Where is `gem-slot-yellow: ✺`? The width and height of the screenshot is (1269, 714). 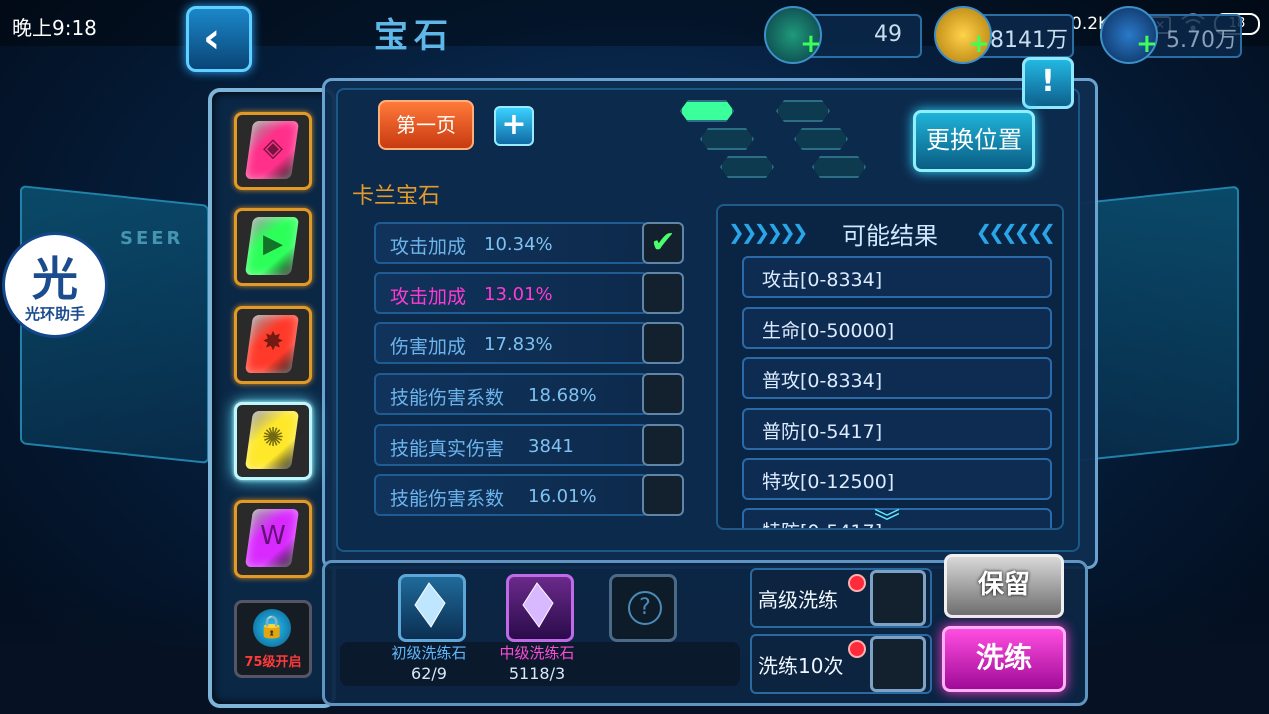 gem-slot-yellow: ✺ is located at coordinates (273, 441).